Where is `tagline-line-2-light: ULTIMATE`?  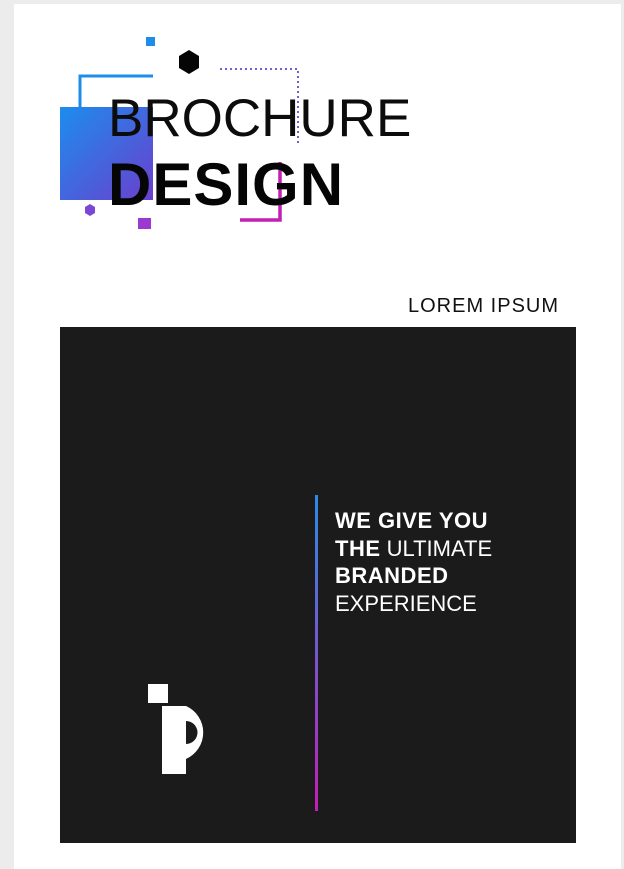
tagline-line-2-light: ULTIMATE is located at coordinates (439, 548).